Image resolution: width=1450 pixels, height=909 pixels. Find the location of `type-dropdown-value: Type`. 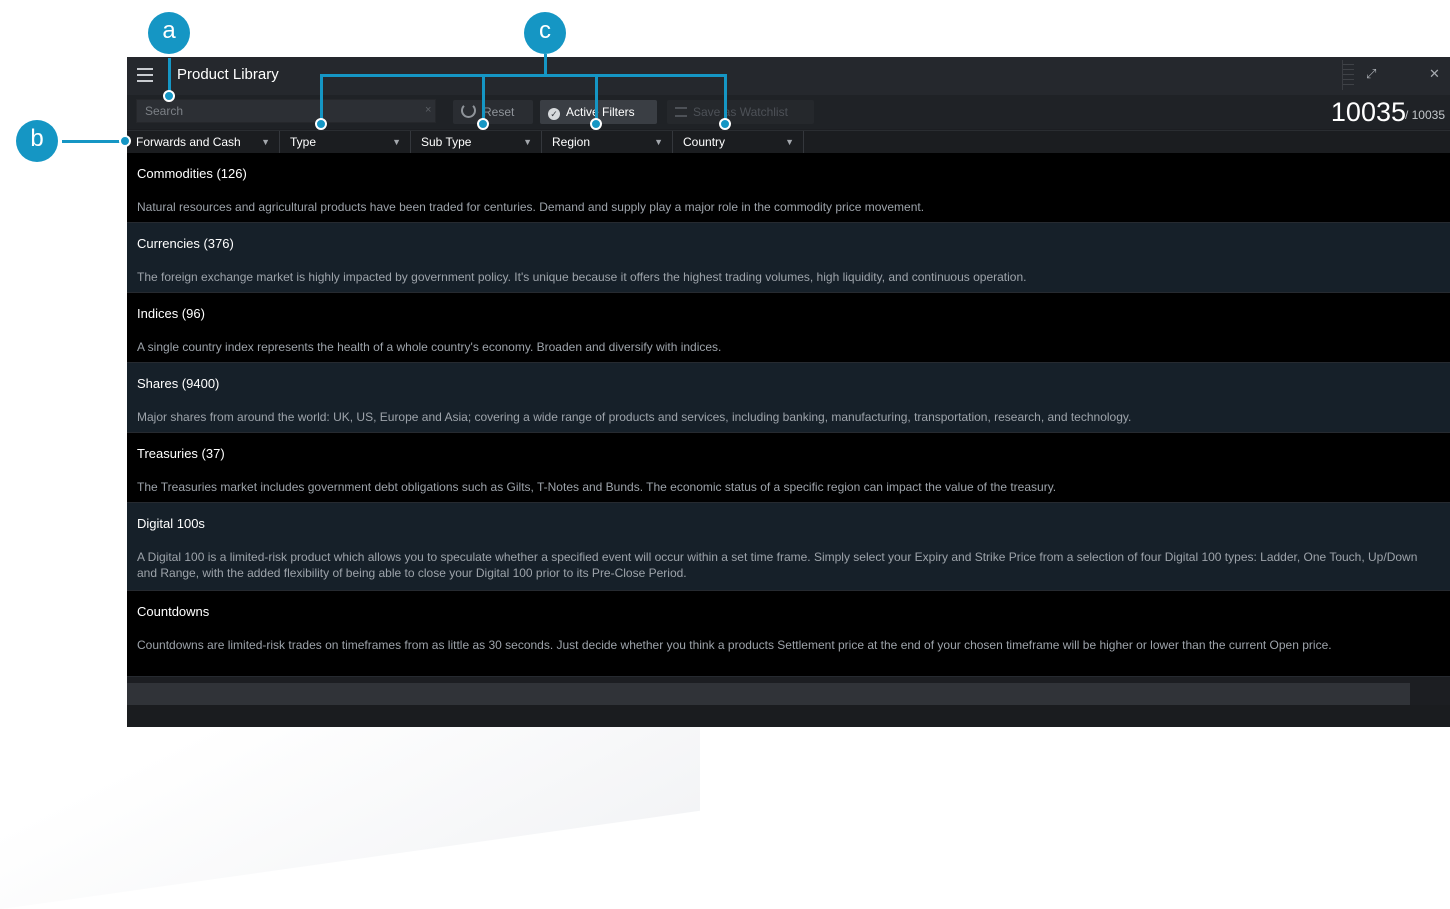

type-dropdown-value: Type is located at coordinates (303, 142).